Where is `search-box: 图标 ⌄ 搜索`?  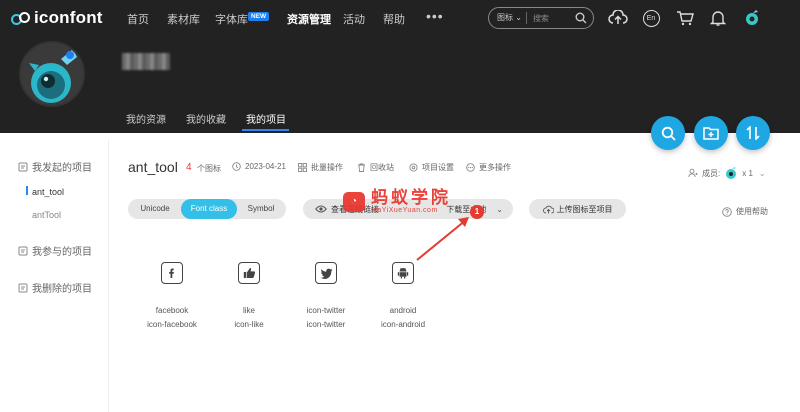
search-box: 图标 ⌄ 搜索 is located at coordinates (541, 18).